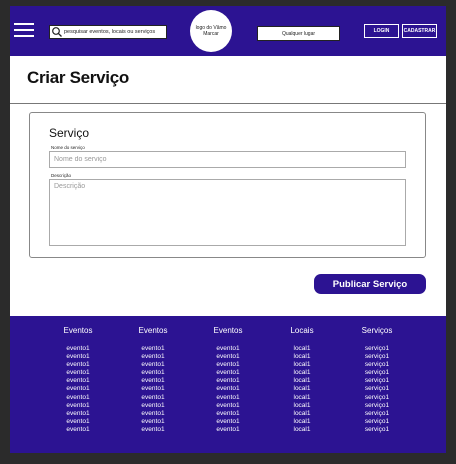 This screenshot has height=464, width=456. Describe the element at coordinates (114, 32) in the screenshot. I see `search-input` at that location.